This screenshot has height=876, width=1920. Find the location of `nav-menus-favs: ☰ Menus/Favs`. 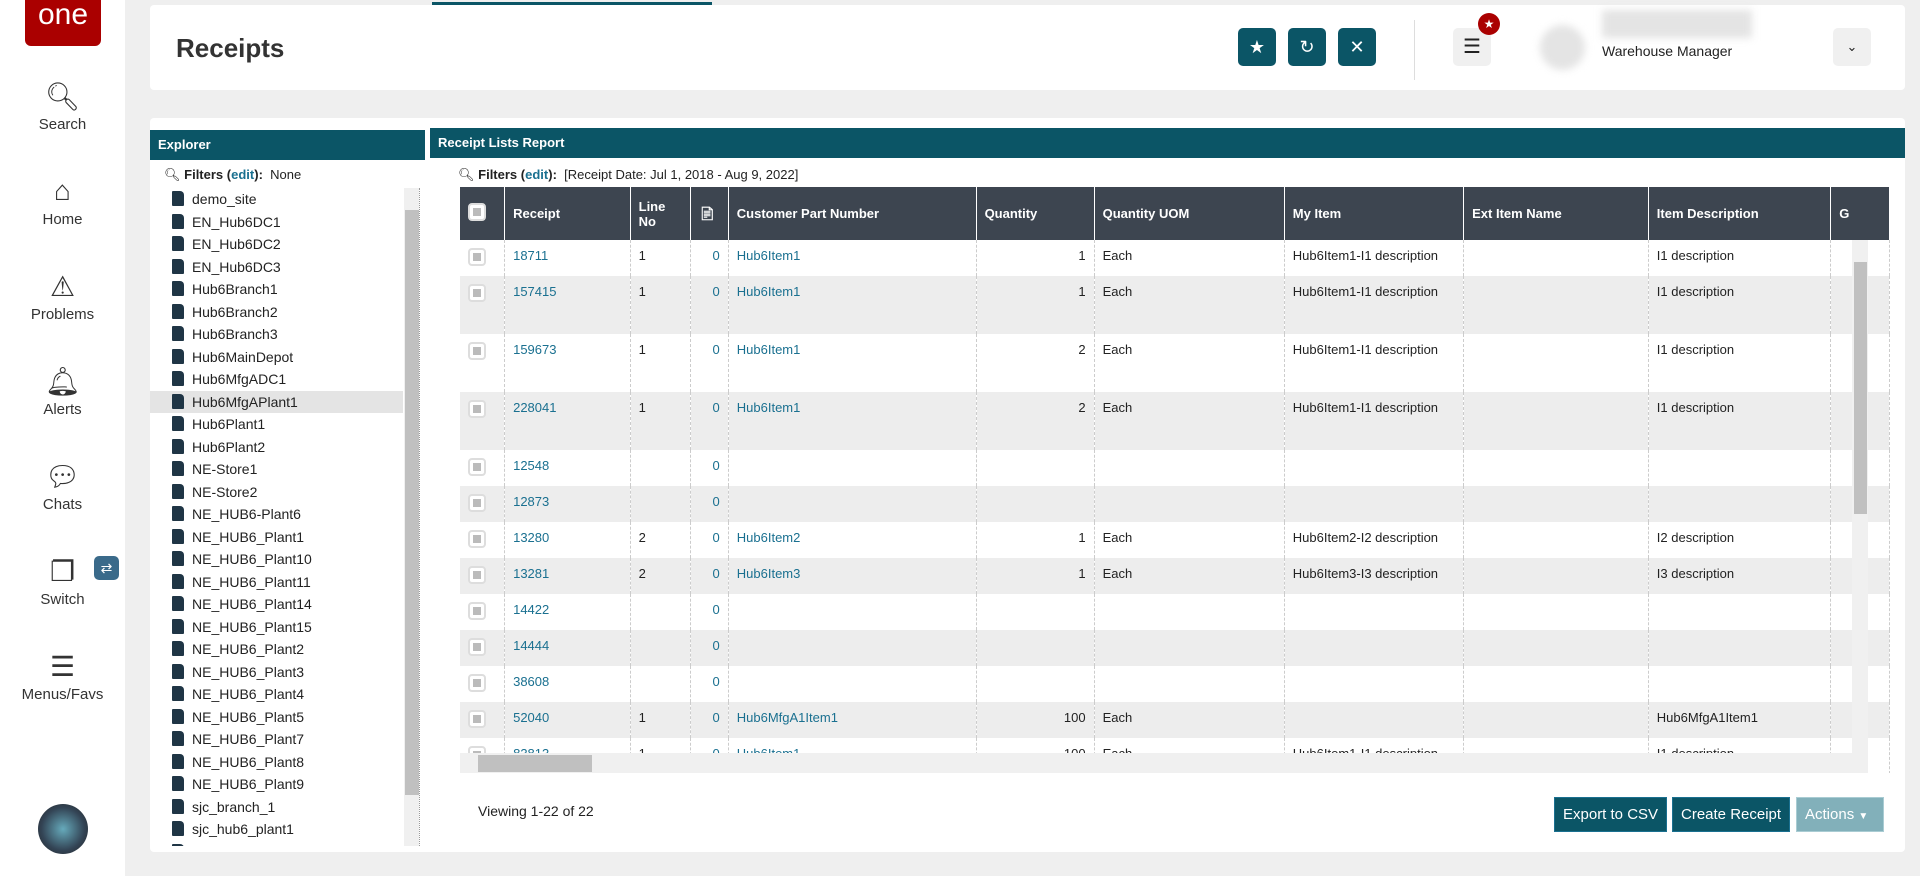

nav-menus-favs: ☰ Menus/Favs is located at coordinates (62, 676).